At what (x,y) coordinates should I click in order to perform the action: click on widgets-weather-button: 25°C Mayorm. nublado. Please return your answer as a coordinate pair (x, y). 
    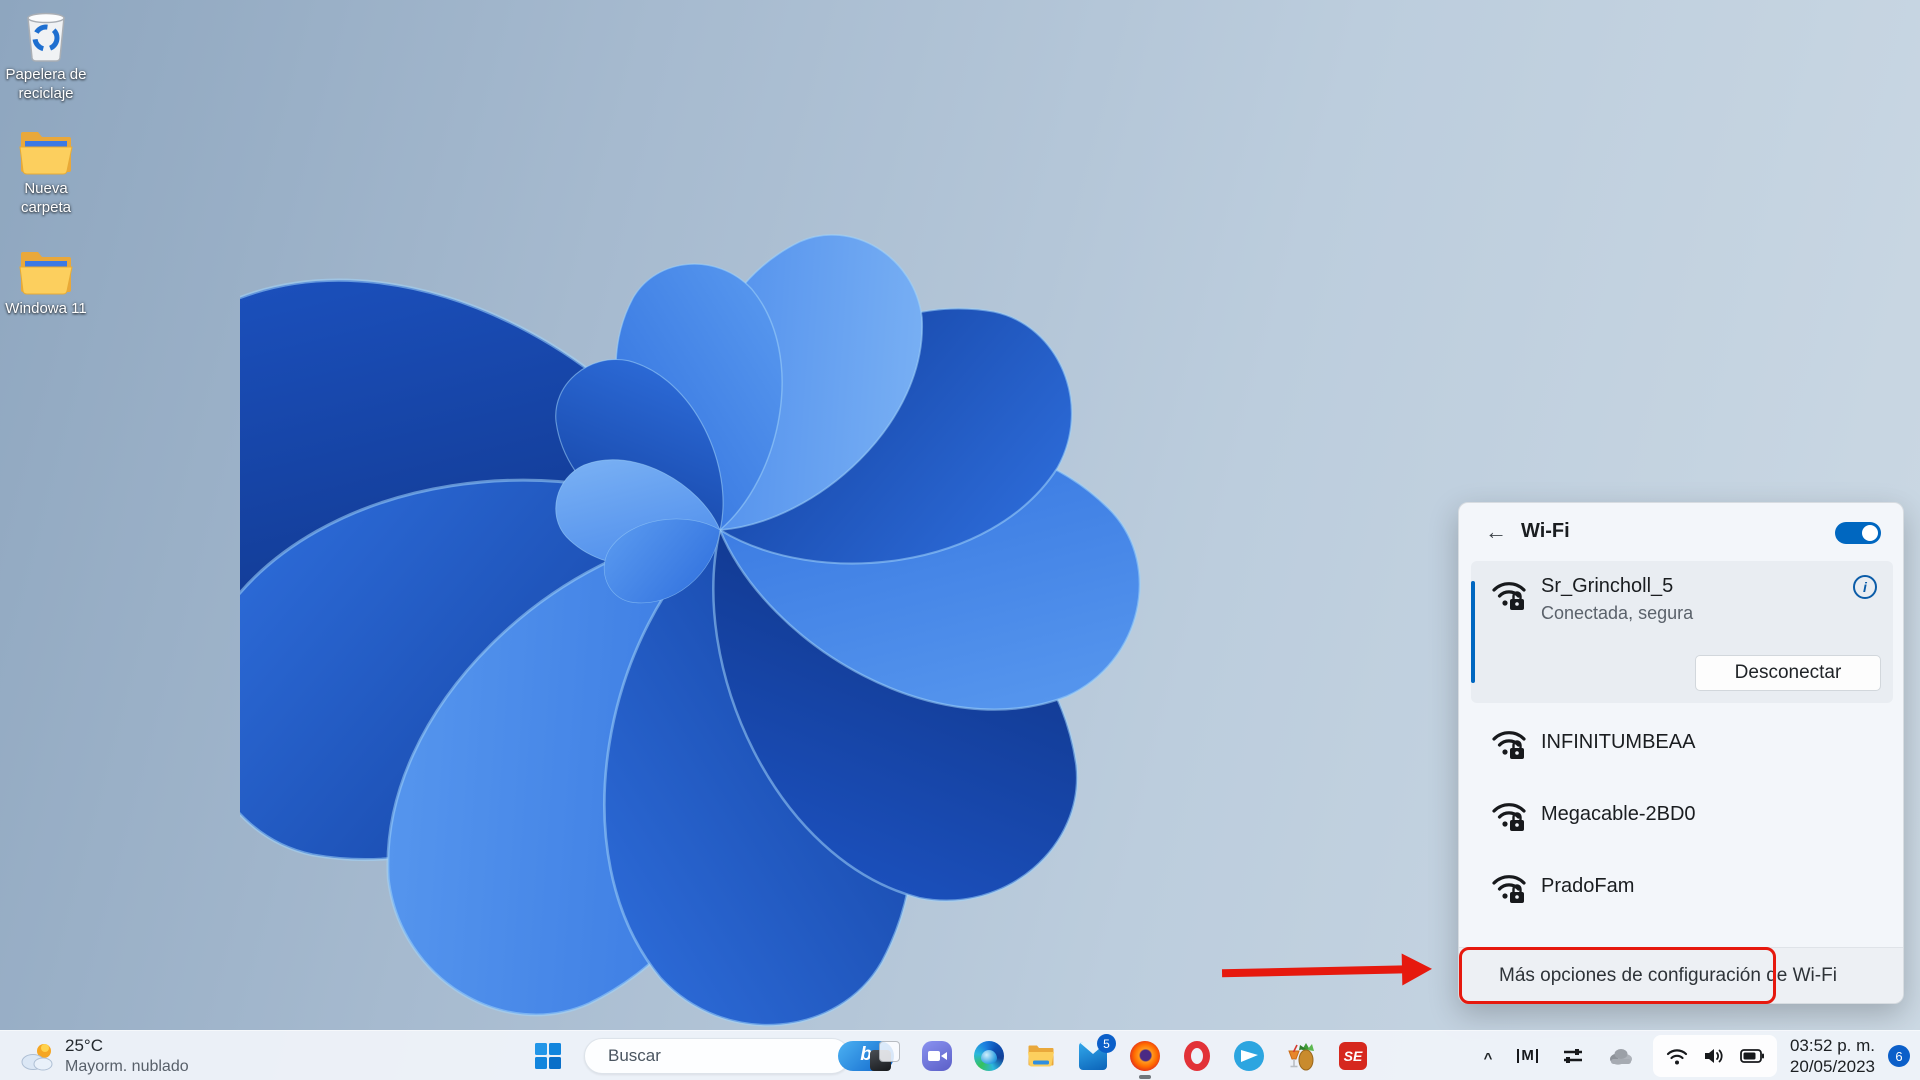
    Looking at the image, I should click on (104, 1056).